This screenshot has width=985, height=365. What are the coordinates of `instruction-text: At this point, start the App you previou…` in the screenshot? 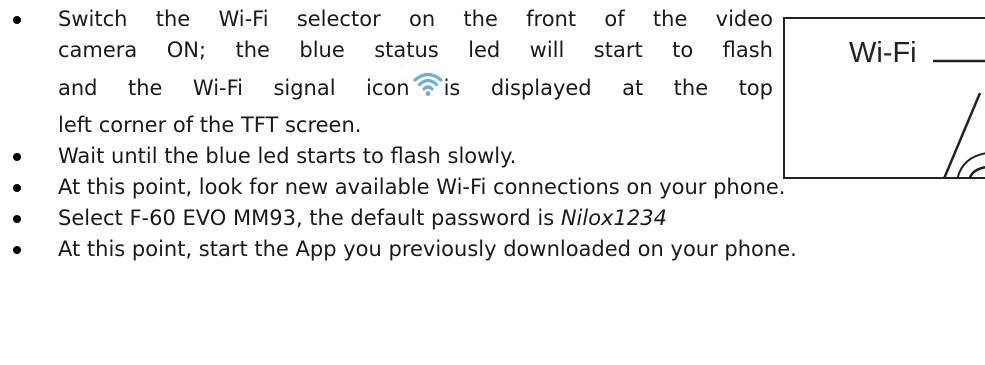 It's located at (427, 249).